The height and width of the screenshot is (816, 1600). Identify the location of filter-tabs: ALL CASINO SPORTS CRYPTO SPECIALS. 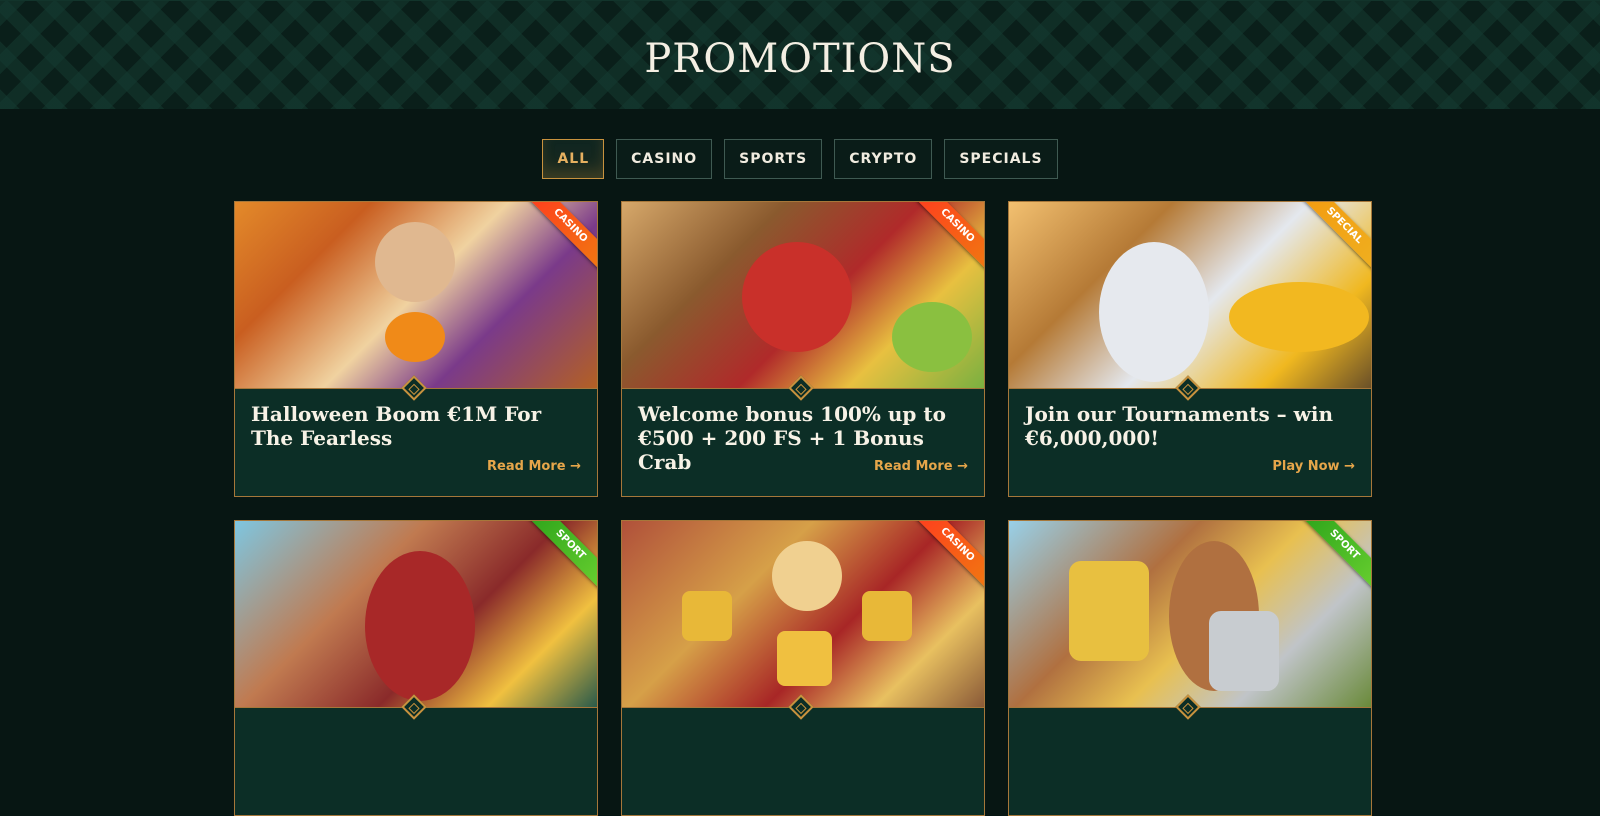
(800, 159).